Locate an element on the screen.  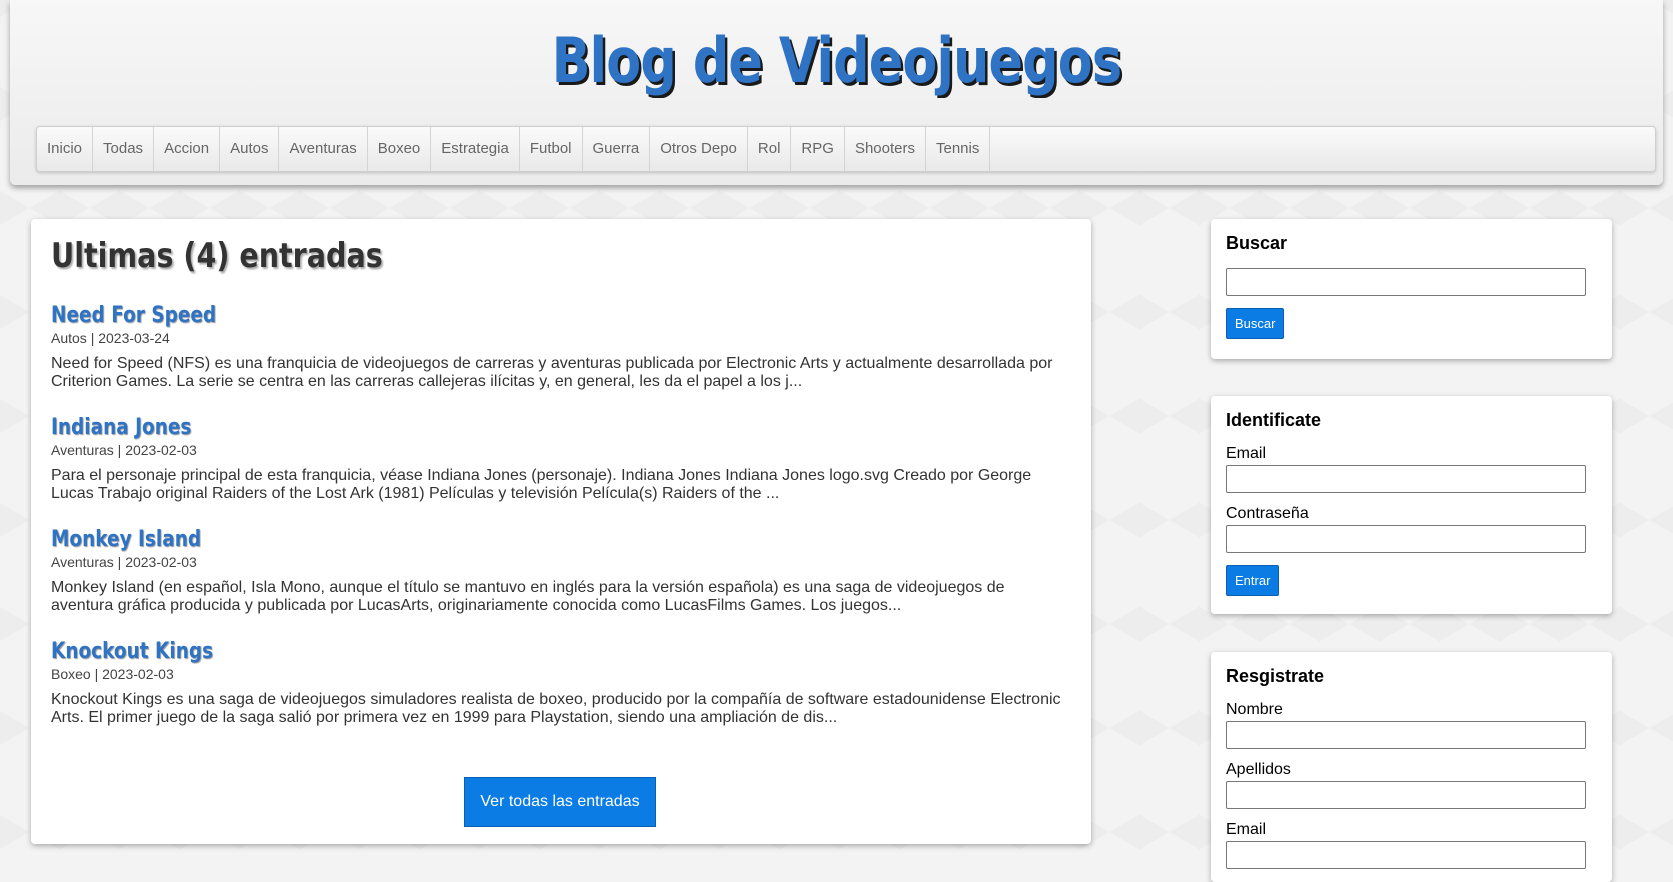
site-title: Blog de Videojuegos is located at coordinates (836, 60).